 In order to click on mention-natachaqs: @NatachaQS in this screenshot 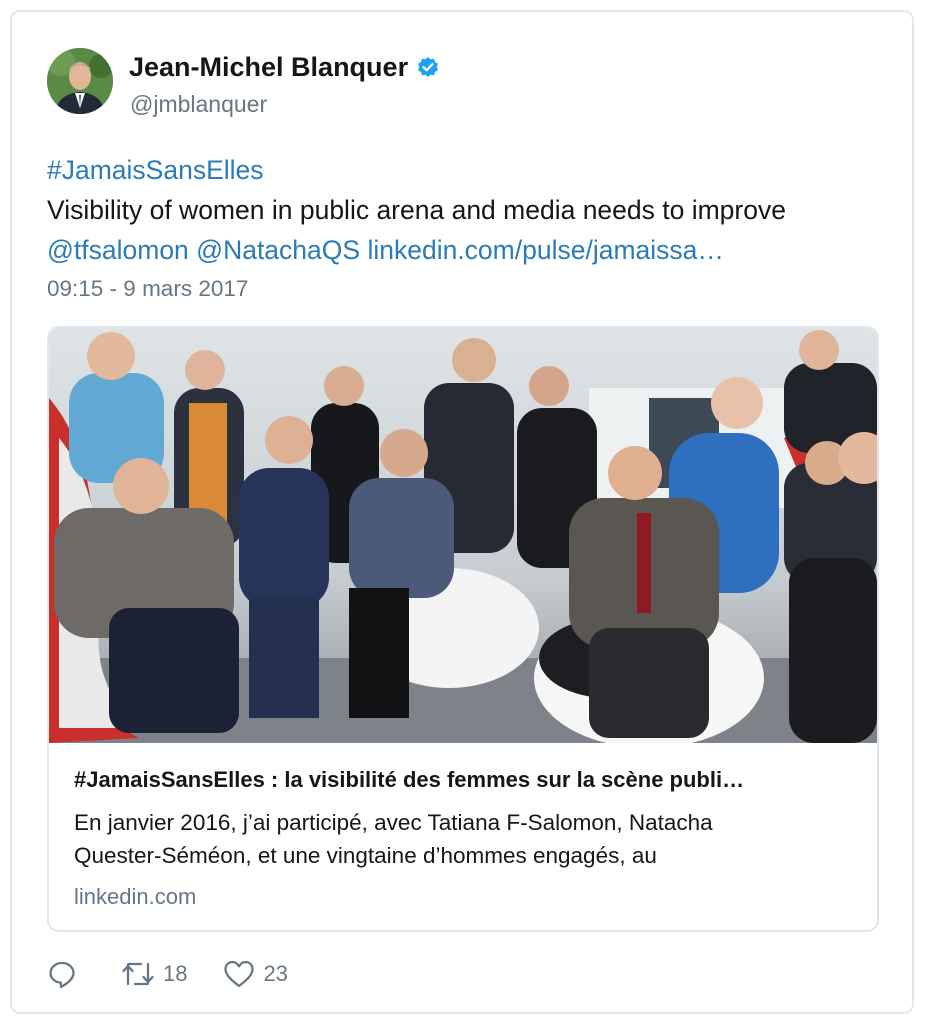, I will do `click(278, 250)`.